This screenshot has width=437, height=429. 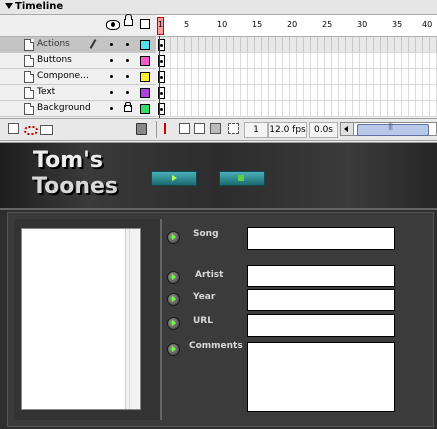 I want to click on ruler-label: 30, so click(x=362, y=24).